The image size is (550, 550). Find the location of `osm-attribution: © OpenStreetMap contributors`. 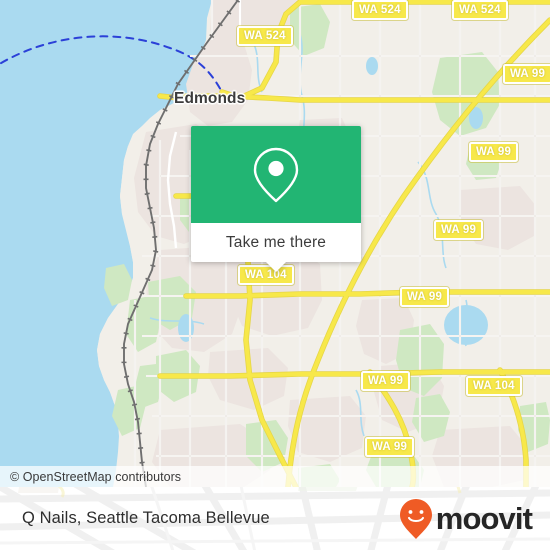

osm-attribution: © OpenStreetMap contributors is located at coordinates (275, 476).